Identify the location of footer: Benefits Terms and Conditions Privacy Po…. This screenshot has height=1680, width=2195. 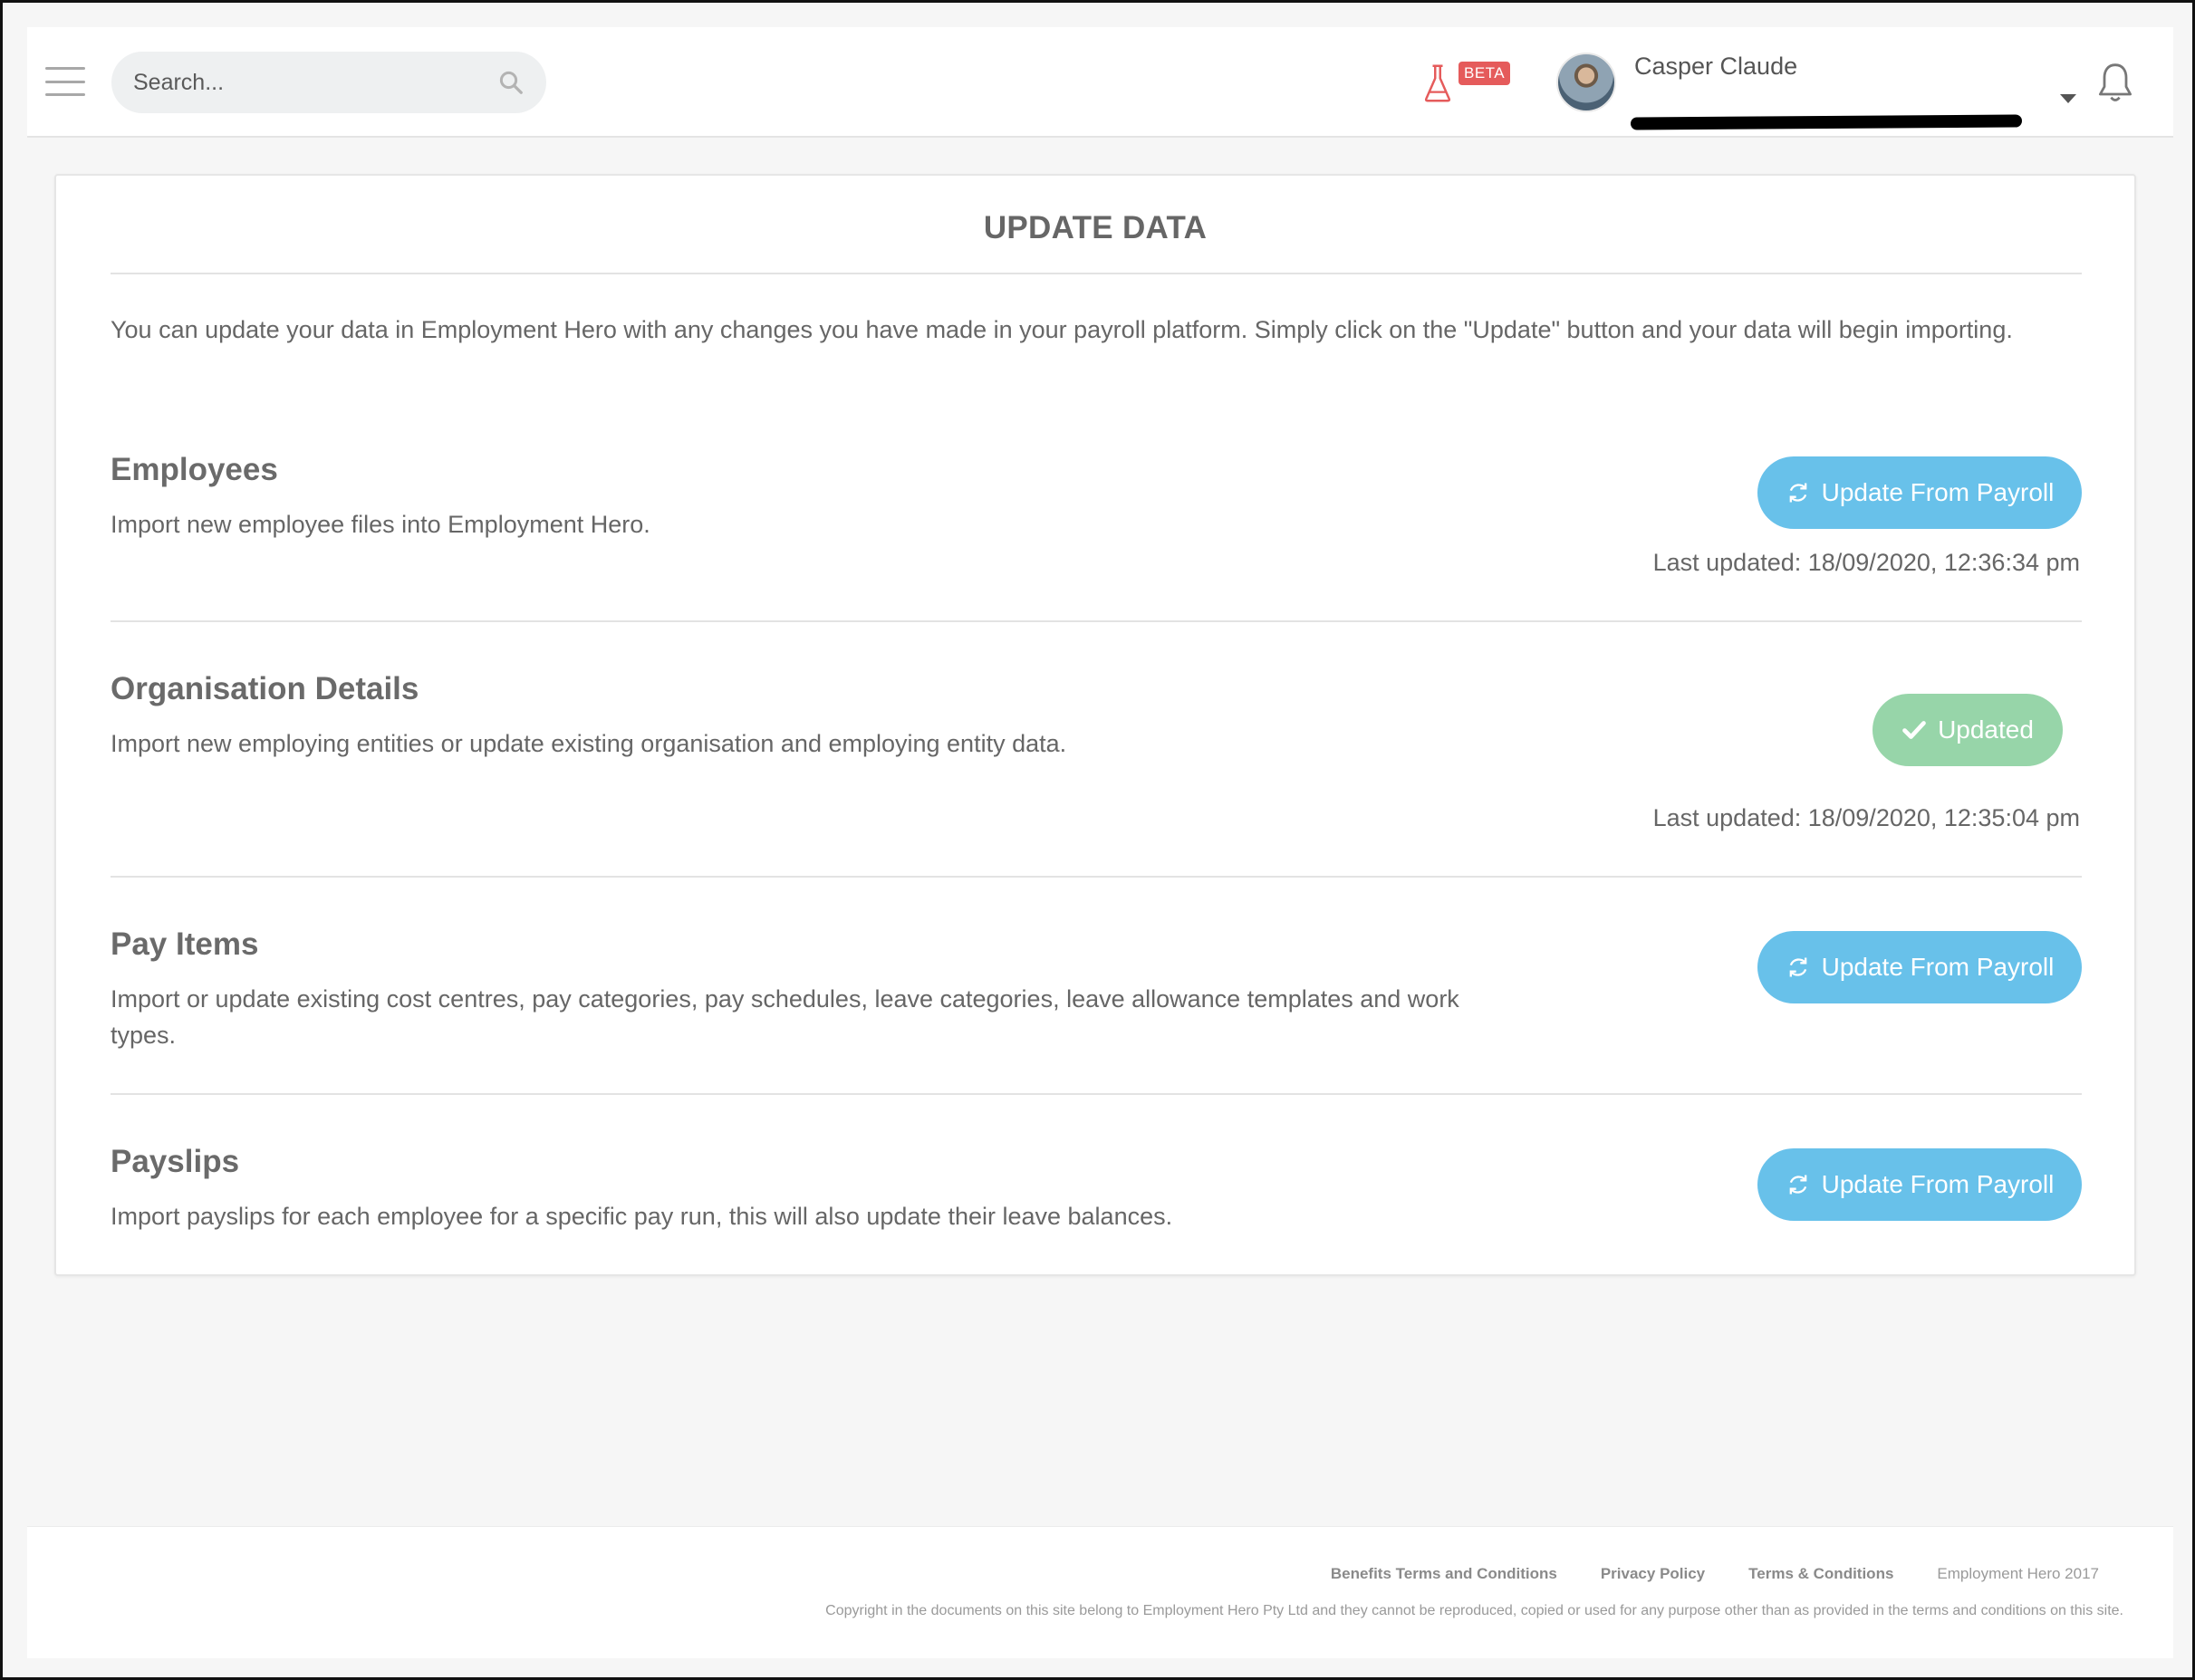
(1100, 1592).